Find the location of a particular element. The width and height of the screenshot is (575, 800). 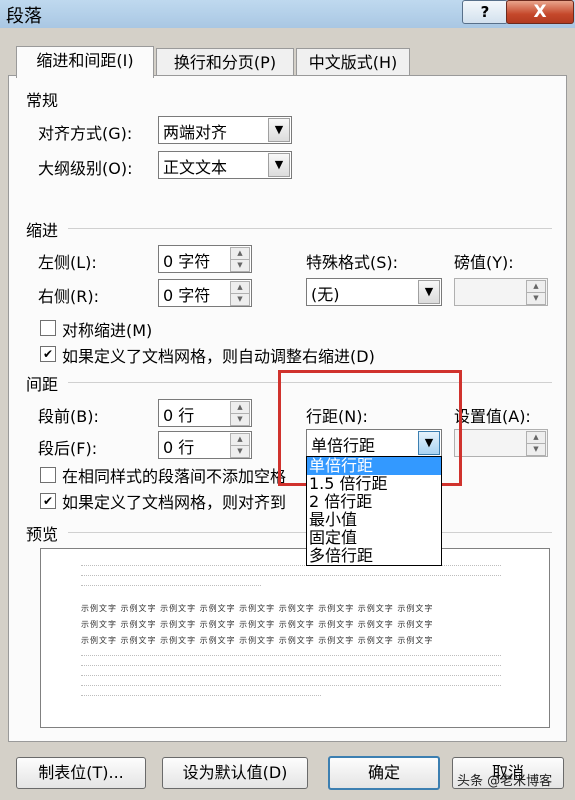

dropdown-option: 单倍行距 is located at coordinates (374, 466).